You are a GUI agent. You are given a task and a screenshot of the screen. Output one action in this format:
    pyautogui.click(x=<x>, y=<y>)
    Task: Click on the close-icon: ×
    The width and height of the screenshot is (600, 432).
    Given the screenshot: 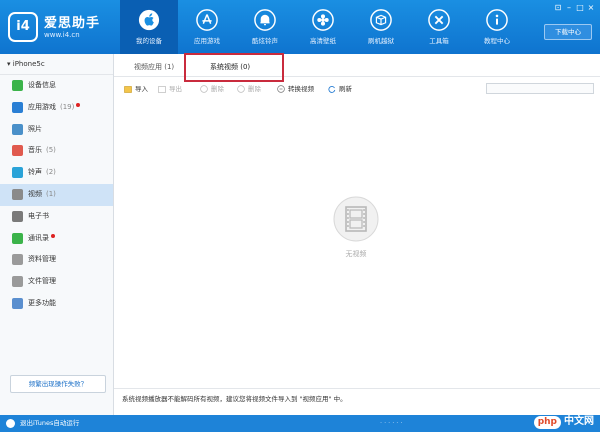 What is the action you would take?
    pyautogui.click(x=591, y=7)
    